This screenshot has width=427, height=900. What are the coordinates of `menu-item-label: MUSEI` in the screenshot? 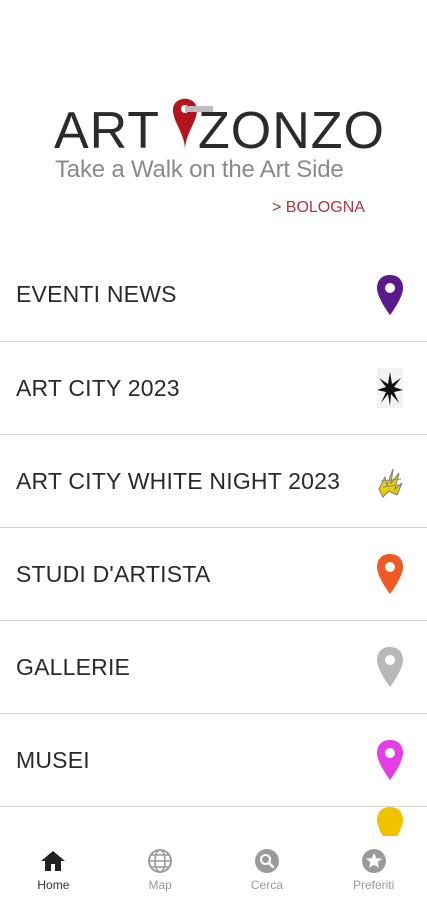 It's located at (53, 759).